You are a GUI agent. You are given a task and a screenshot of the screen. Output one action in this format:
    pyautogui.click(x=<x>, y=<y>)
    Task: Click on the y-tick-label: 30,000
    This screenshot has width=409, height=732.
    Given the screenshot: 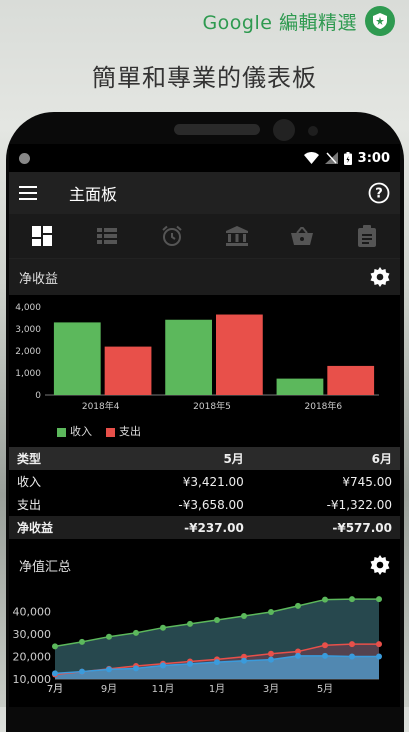 What is the action you would take?
    pyautogui.click(x=32, y=634)
    